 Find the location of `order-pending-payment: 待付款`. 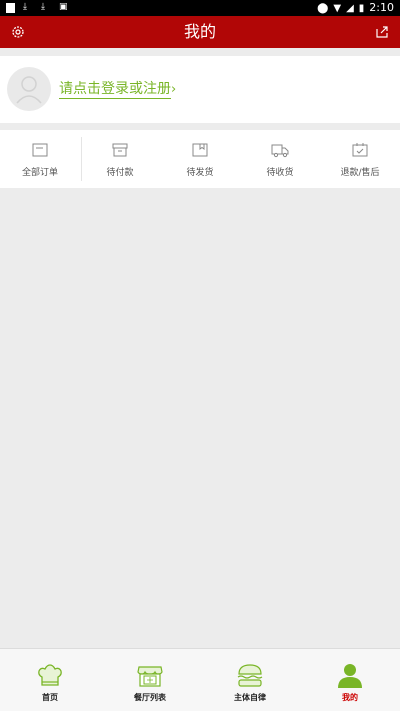

order-pending-payment: 待付款 is located at coordinates (120, 159).